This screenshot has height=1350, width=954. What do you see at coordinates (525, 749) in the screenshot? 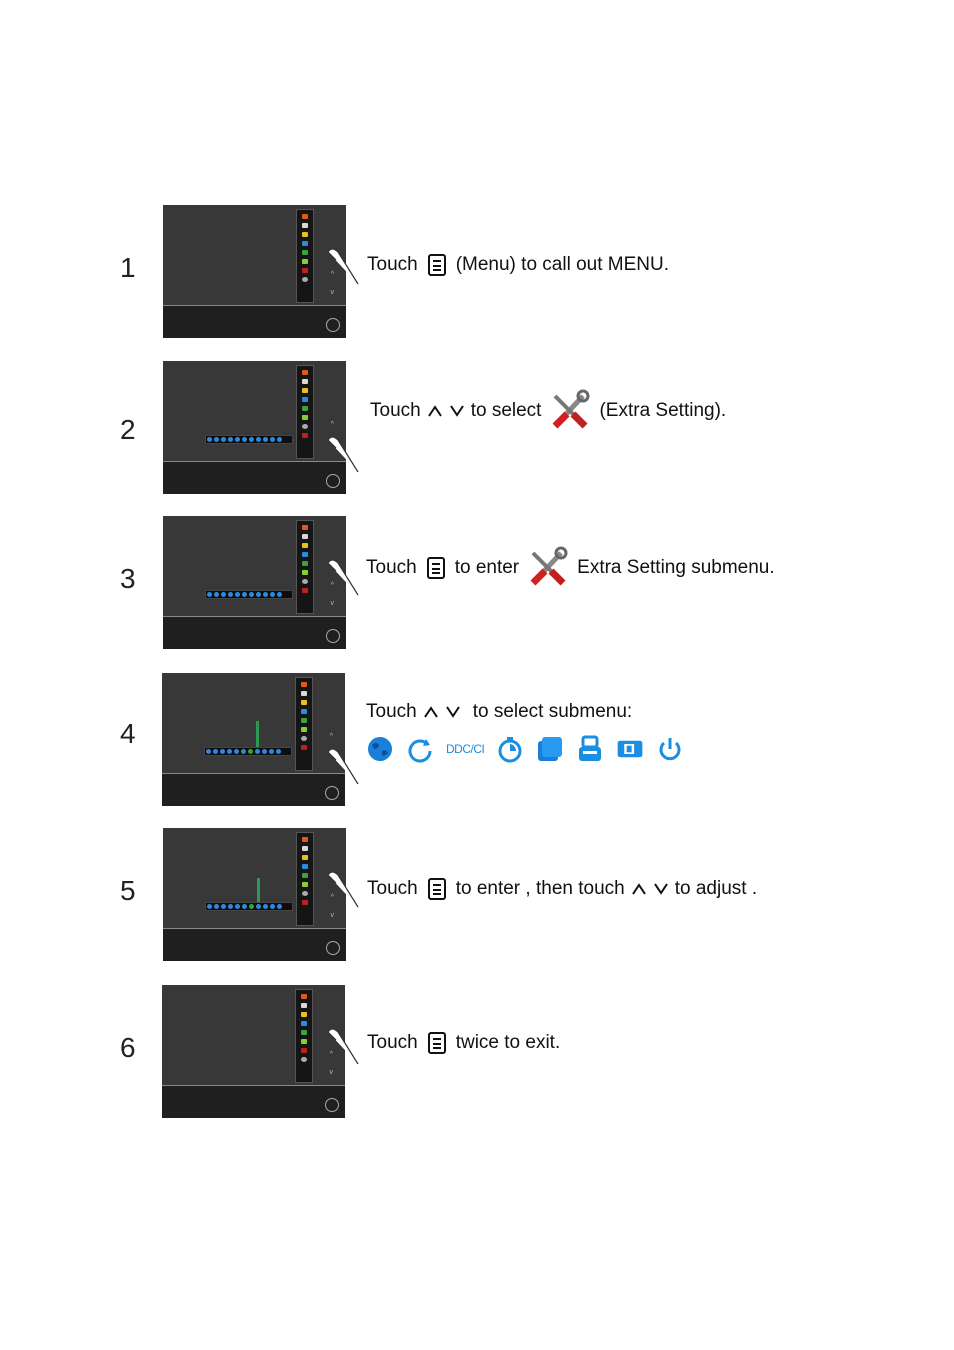
I see `submenu-icon-row: DDC/CI` at bounding box center [525, 749].